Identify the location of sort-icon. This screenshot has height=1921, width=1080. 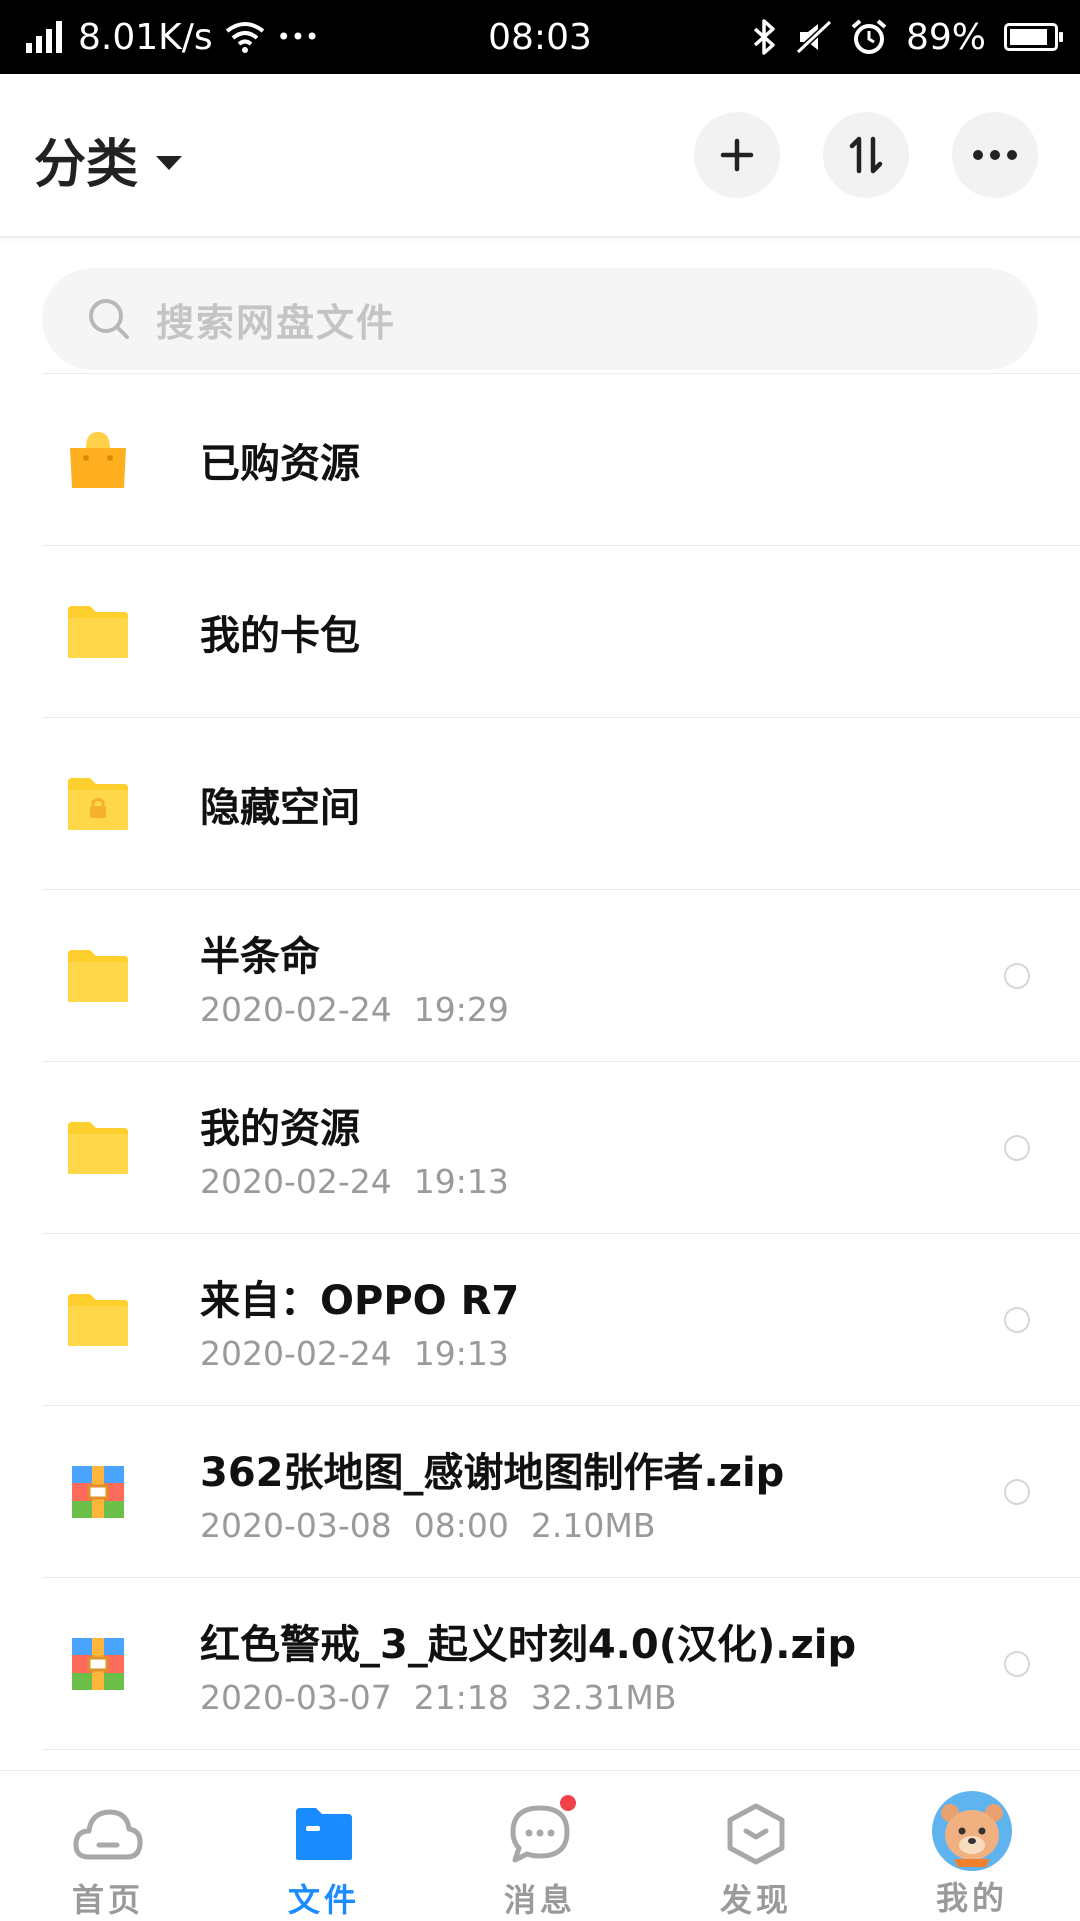
(866, 155).